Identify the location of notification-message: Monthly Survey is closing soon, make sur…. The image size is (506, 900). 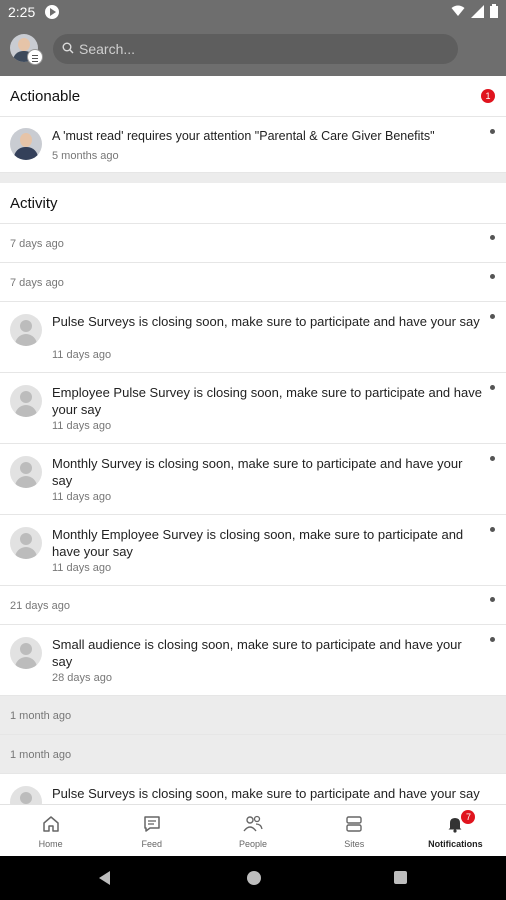
(257, 472).